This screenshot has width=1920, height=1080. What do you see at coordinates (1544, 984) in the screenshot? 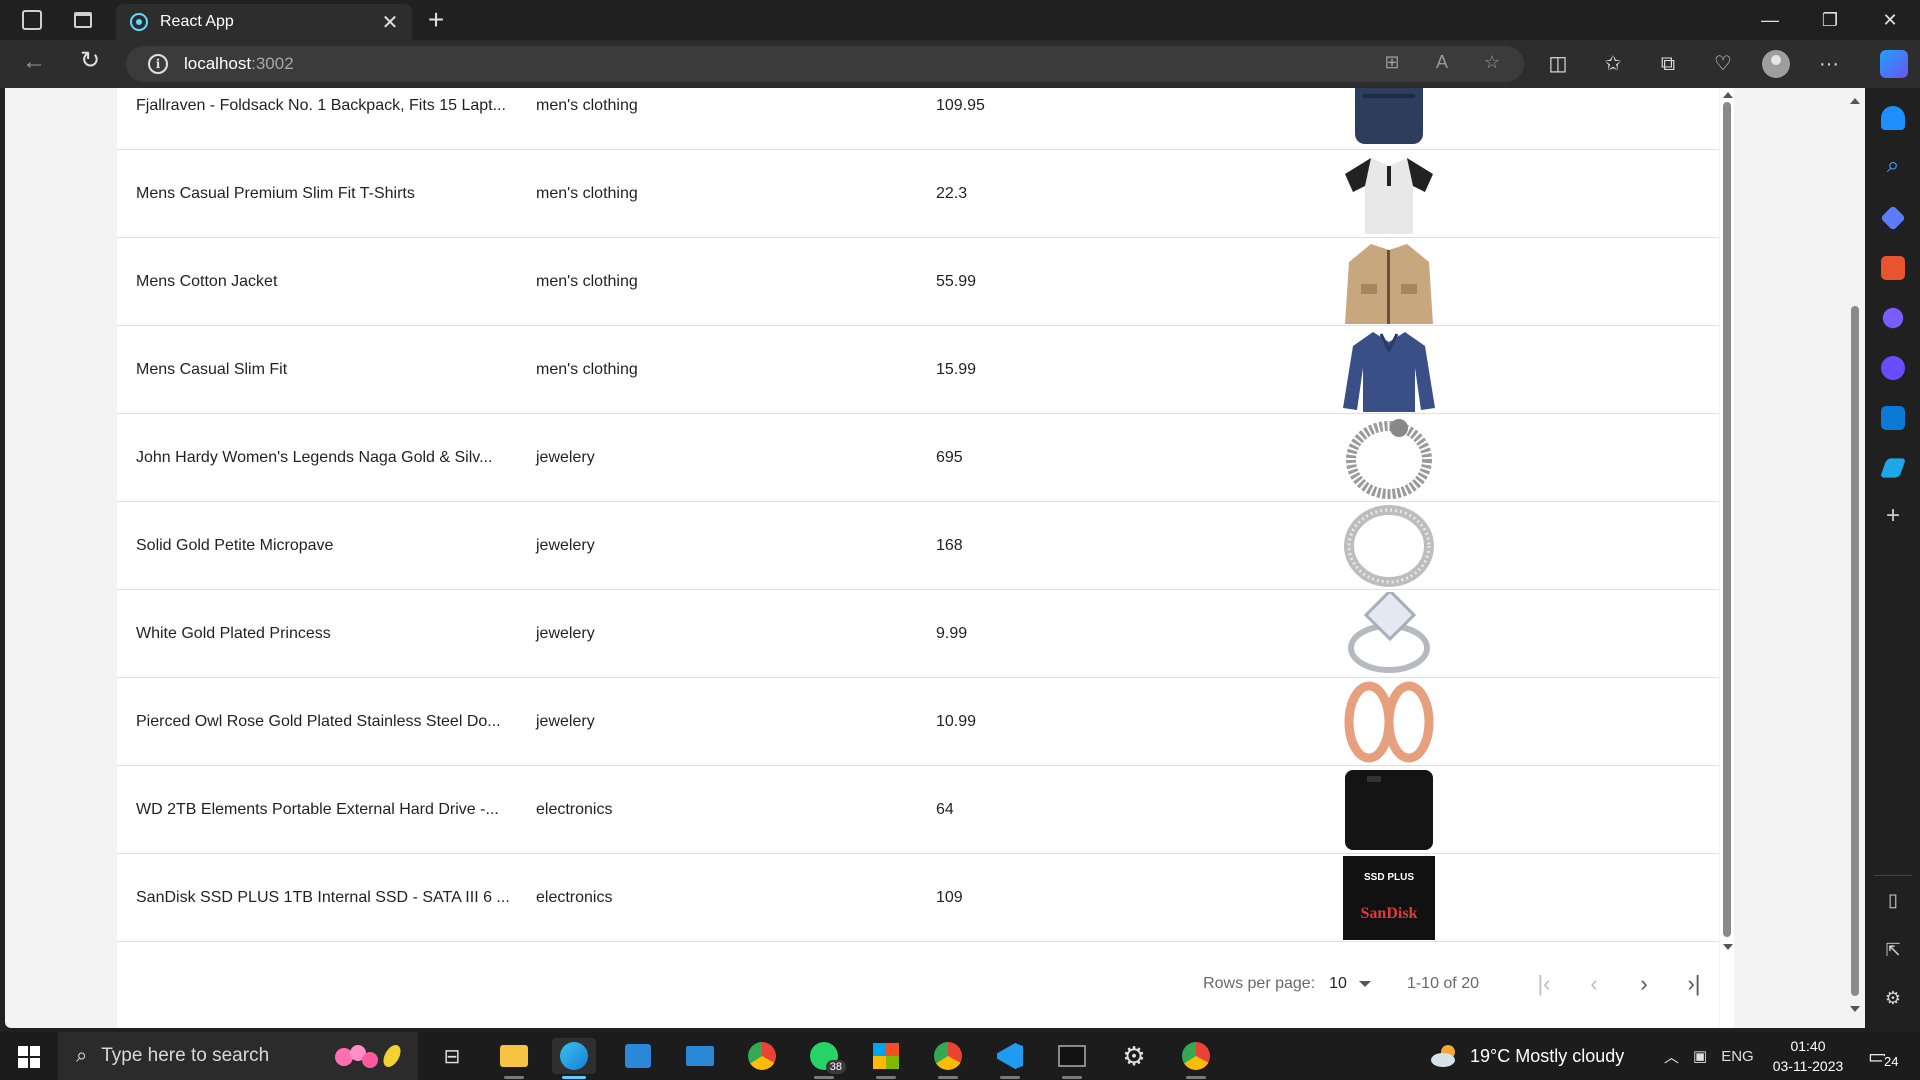
I see `first-page-button: |‹` at bounding box center [1544, 984].